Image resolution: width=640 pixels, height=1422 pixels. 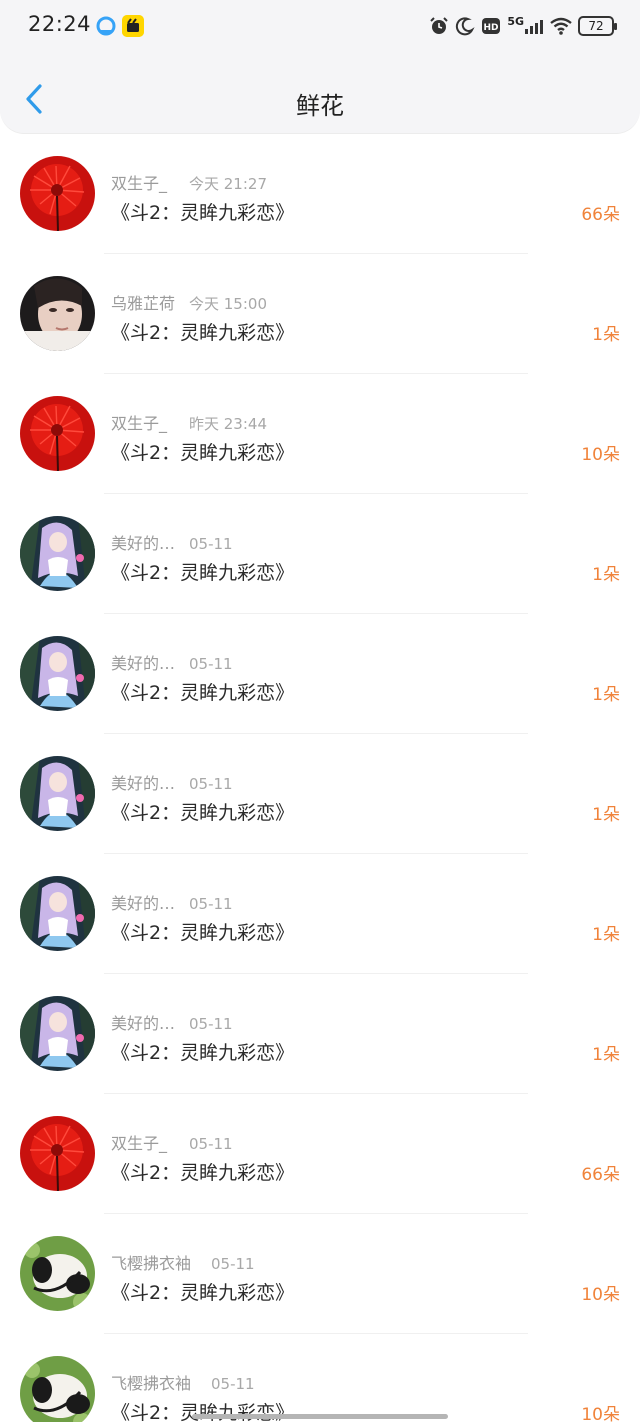 What do you see at coordinates (228, 304) in the screenshot?
I see `send-time: 今天 15:00` at bounding box center [228, 304].